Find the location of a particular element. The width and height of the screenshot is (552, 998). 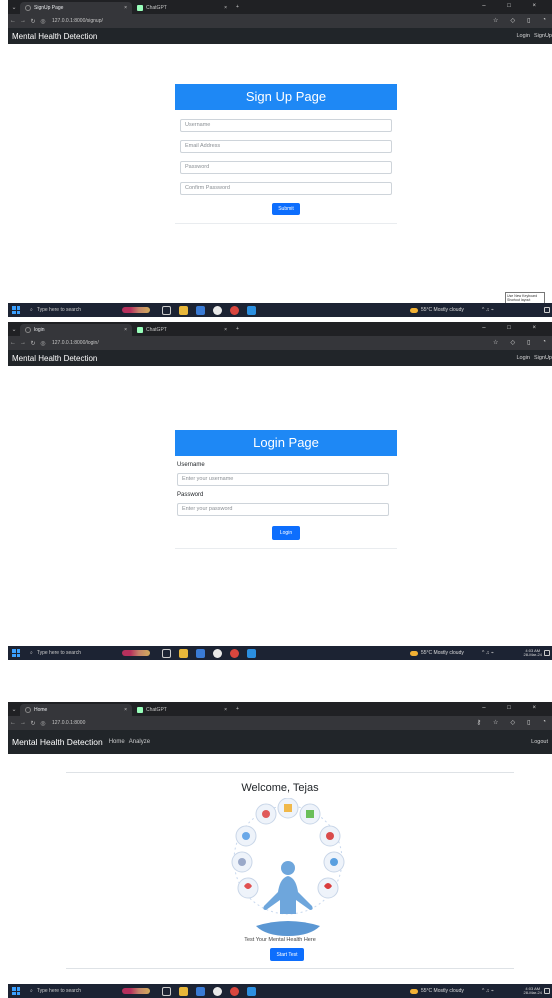

password-input: Enter your password is located at coordinates (283, 509).